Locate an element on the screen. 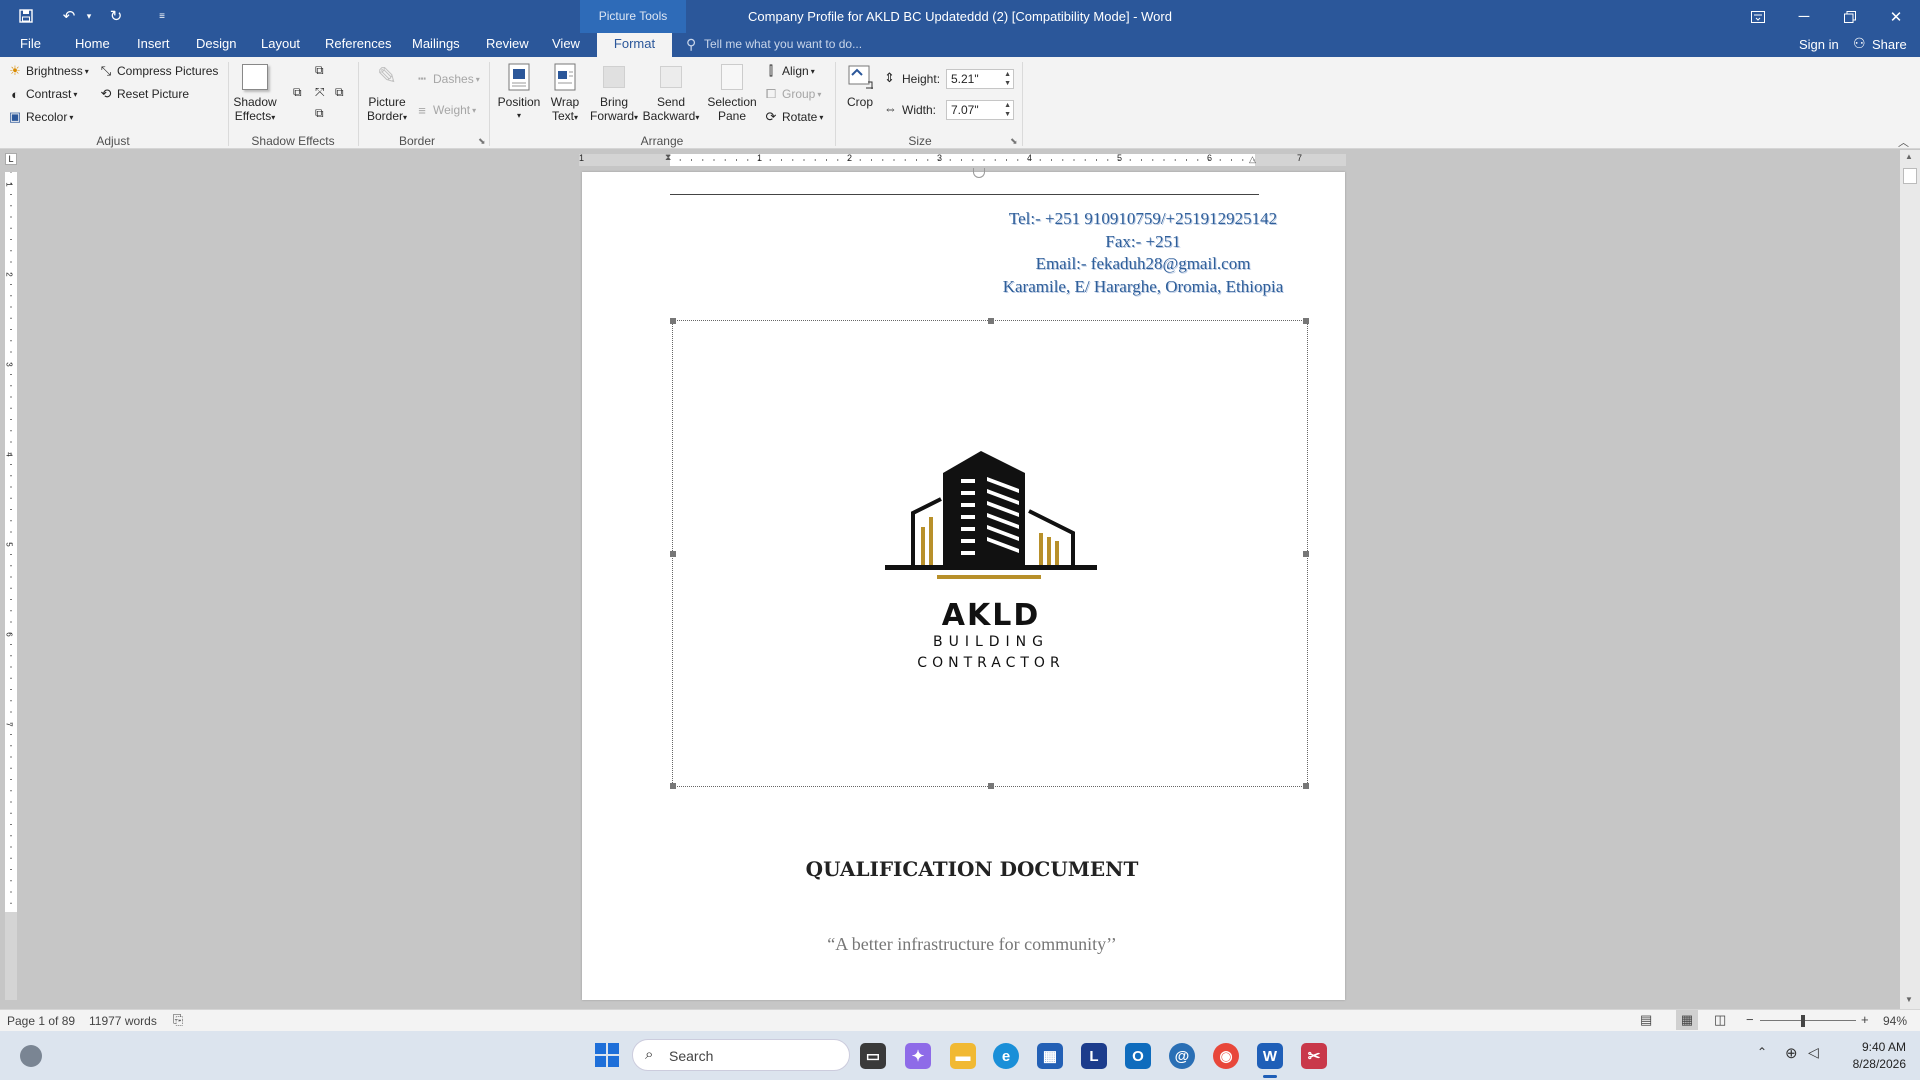 This screenshot has width=1920, height=1080. tab-file: File is located at coordinates (30, 45).